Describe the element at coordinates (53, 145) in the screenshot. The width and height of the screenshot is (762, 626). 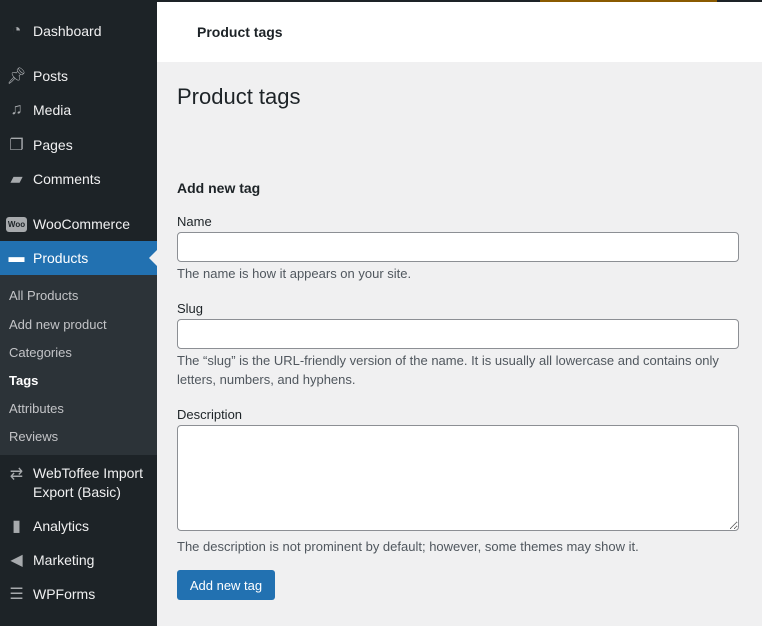
I see `menu-label: Pages` at that location.